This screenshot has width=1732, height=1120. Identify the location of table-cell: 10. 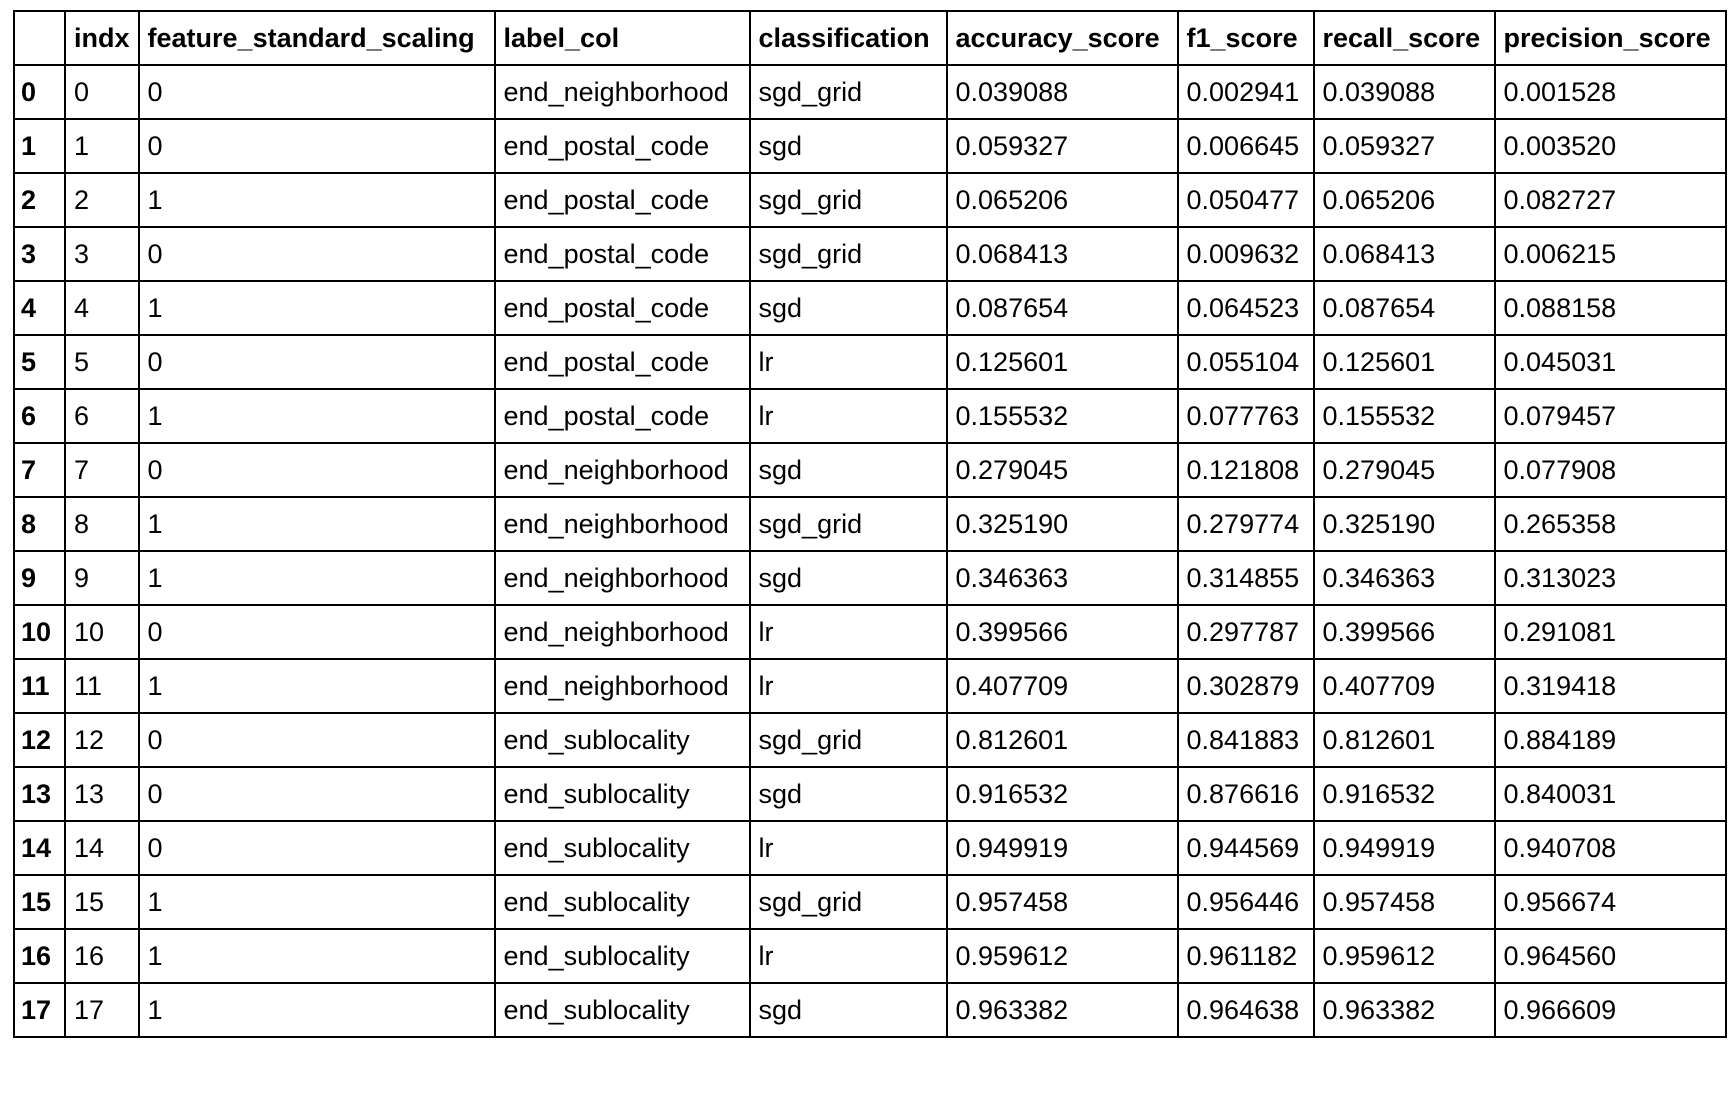
(102, 632).